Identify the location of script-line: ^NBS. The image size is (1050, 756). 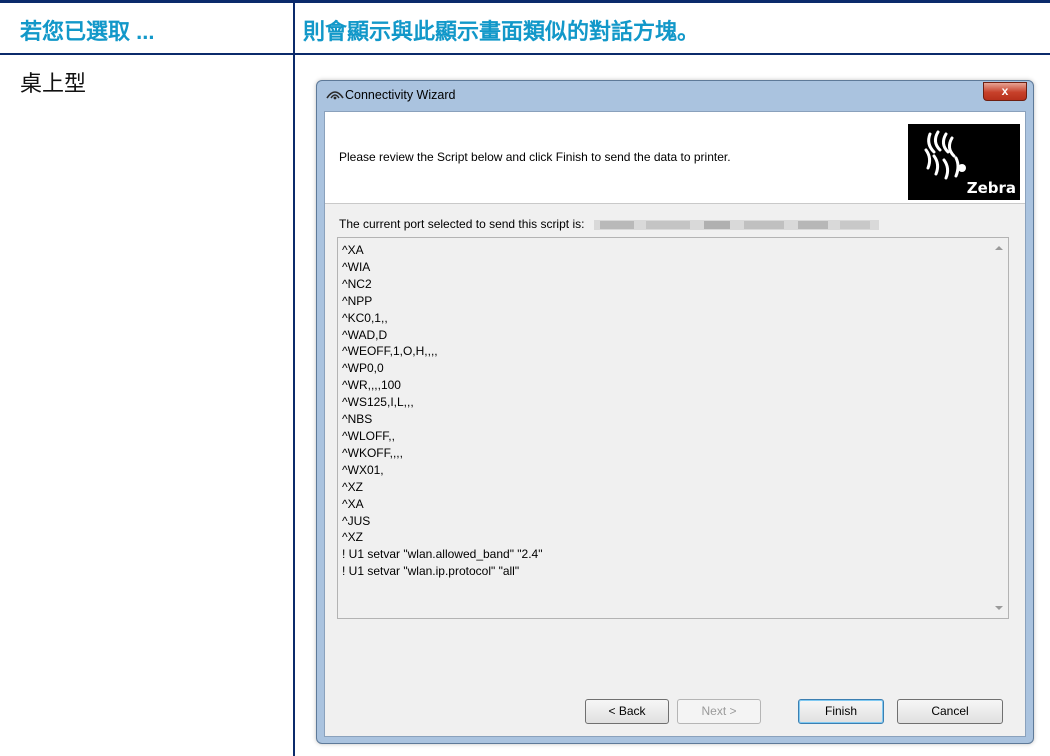
(357, 419).